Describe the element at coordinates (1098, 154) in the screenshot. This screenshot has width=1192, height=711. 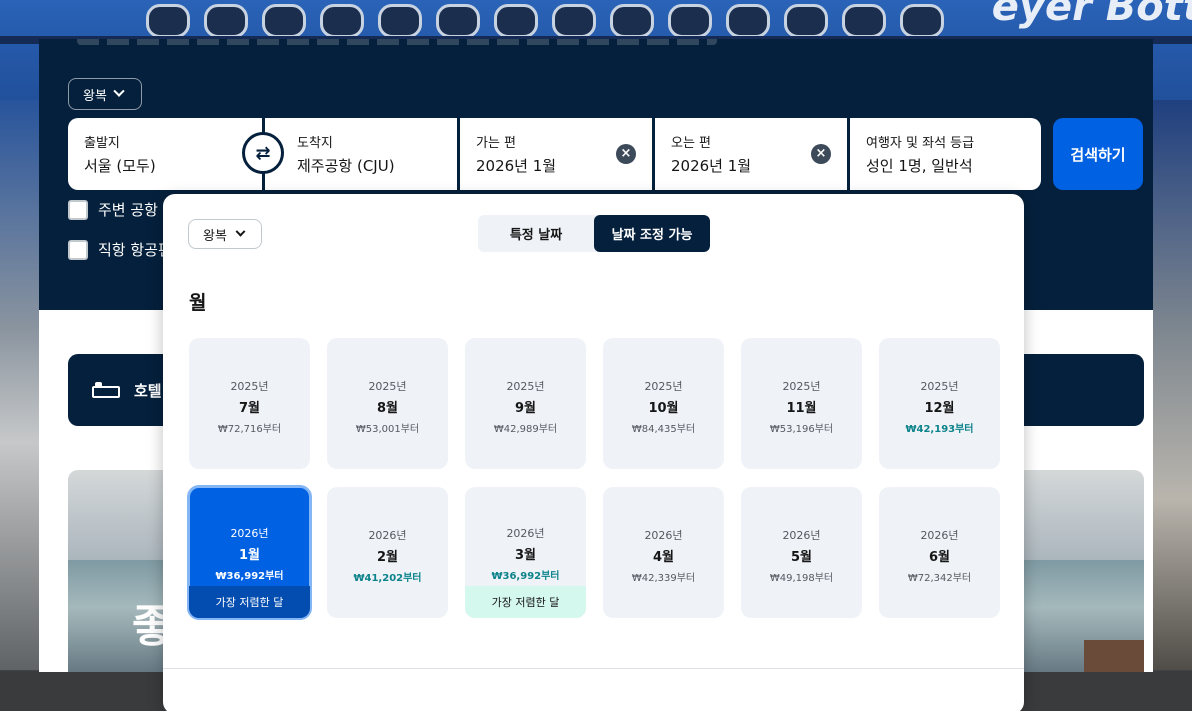
I see `search-button: 검색하기` at that location.